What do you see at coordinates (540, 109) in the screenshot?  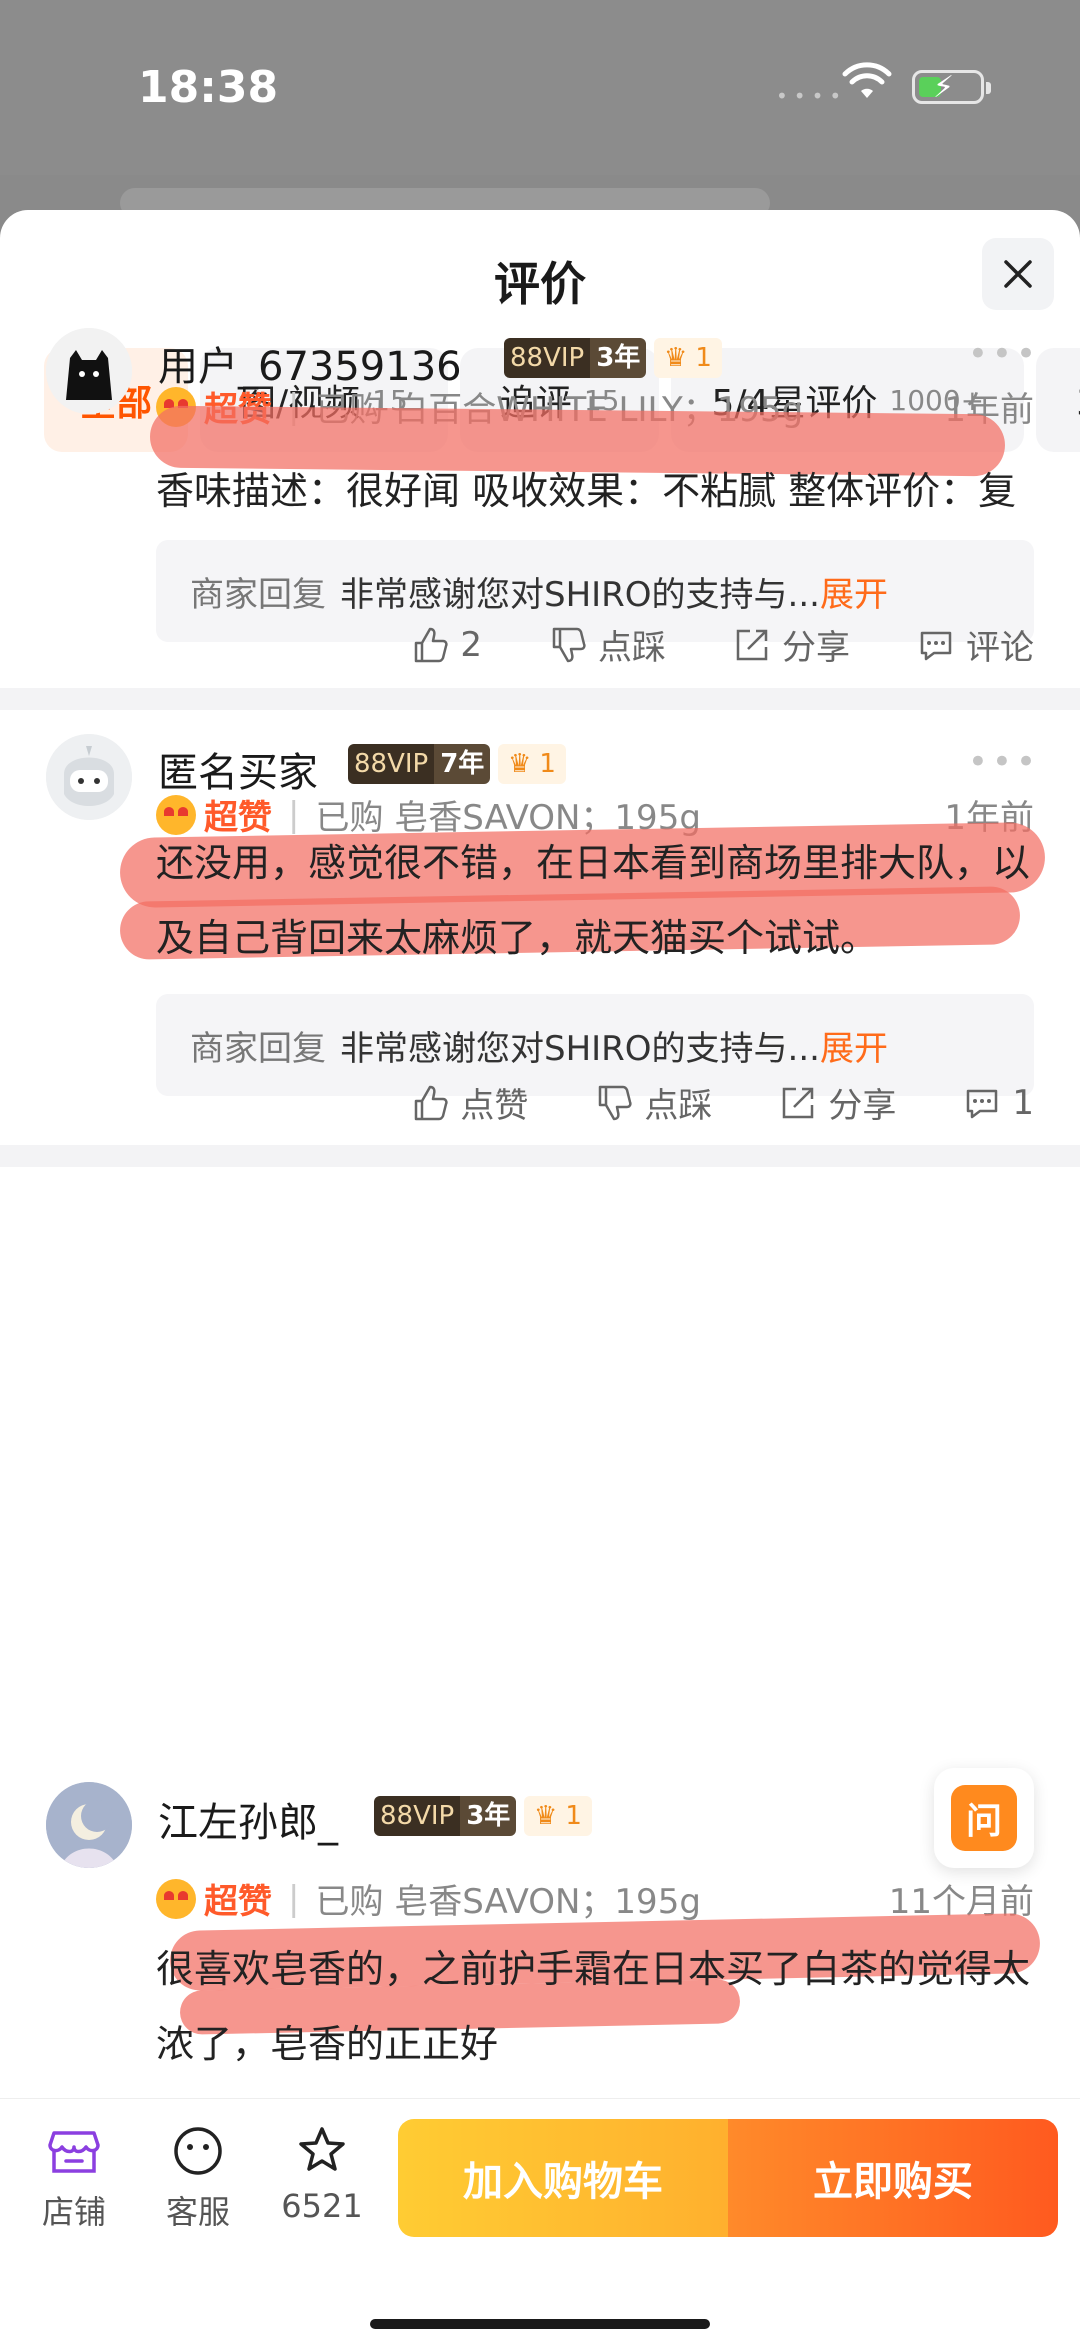 I see `status-bar: 18:38 •••• ⚡` at bounding box center [540, 109].